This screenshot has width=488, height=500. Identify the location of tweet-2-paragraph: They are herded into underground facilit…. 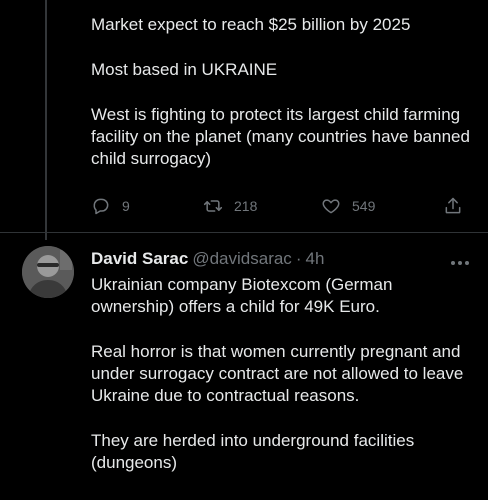
(253, 451).